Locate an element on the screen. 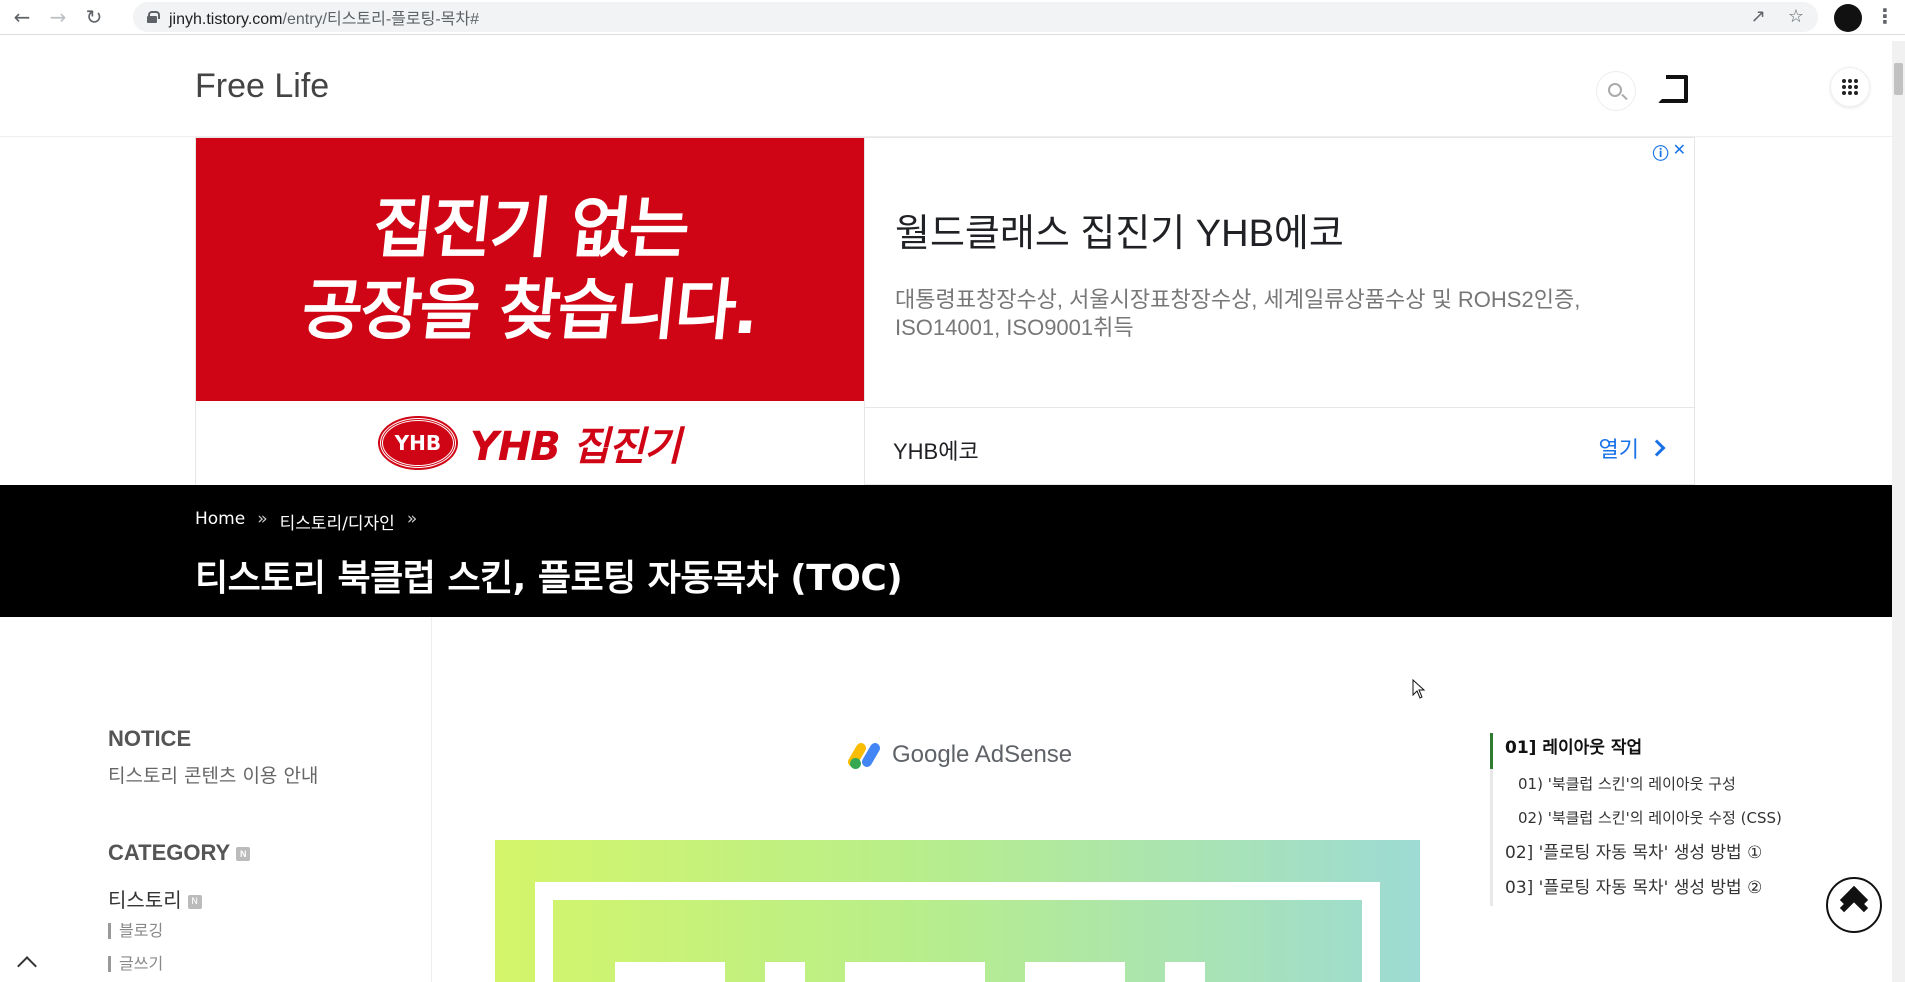  ad-red-banner: 집진기 없는 공장을 찾습니다. is located at coordinates (530, 269).